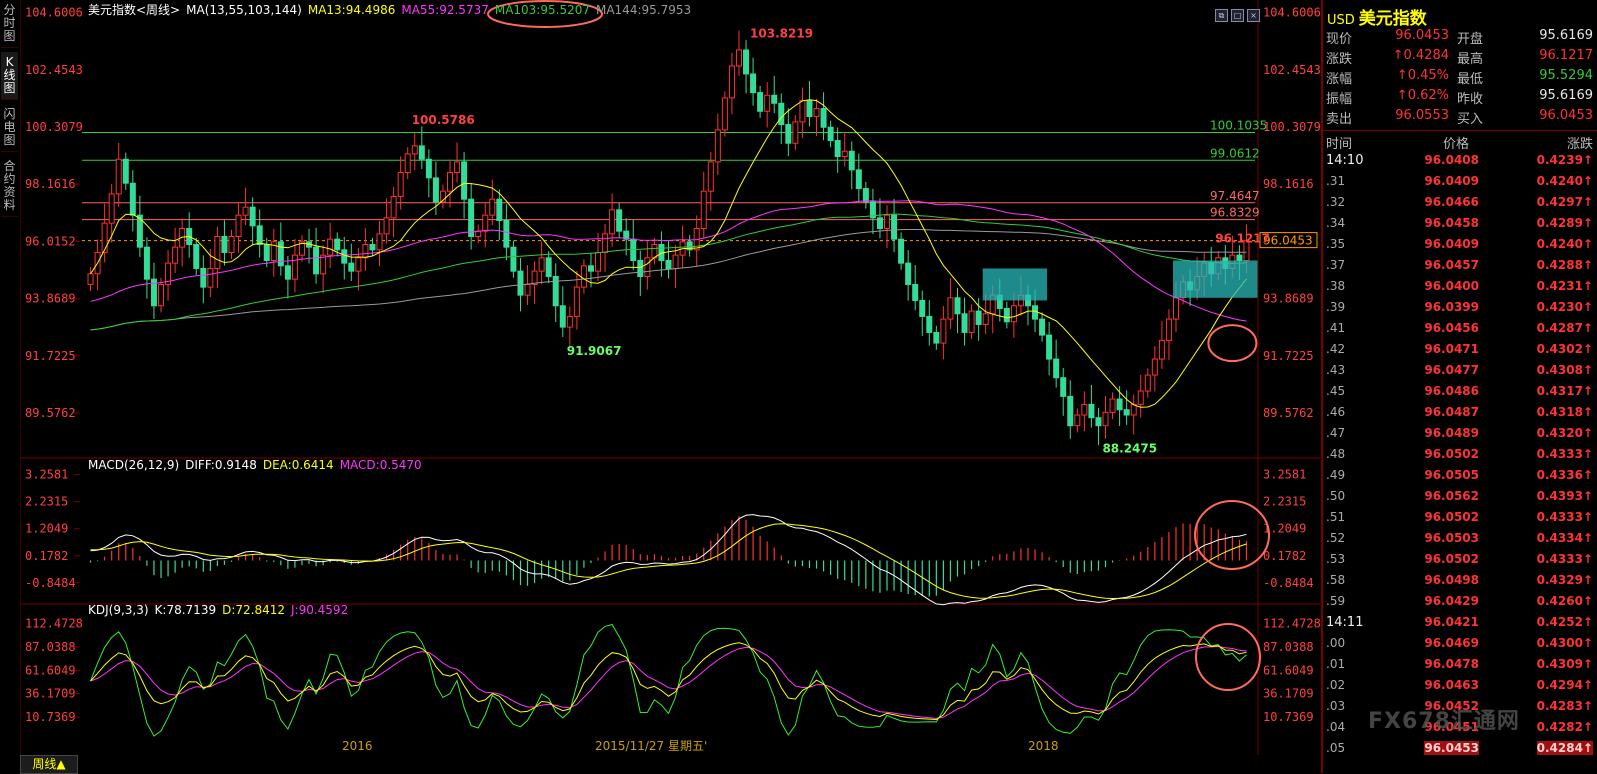  What do you see at coordinates (1336, 181) in the screenshot?
I see `tick-time: .31` at bounding box center [1336, 181].